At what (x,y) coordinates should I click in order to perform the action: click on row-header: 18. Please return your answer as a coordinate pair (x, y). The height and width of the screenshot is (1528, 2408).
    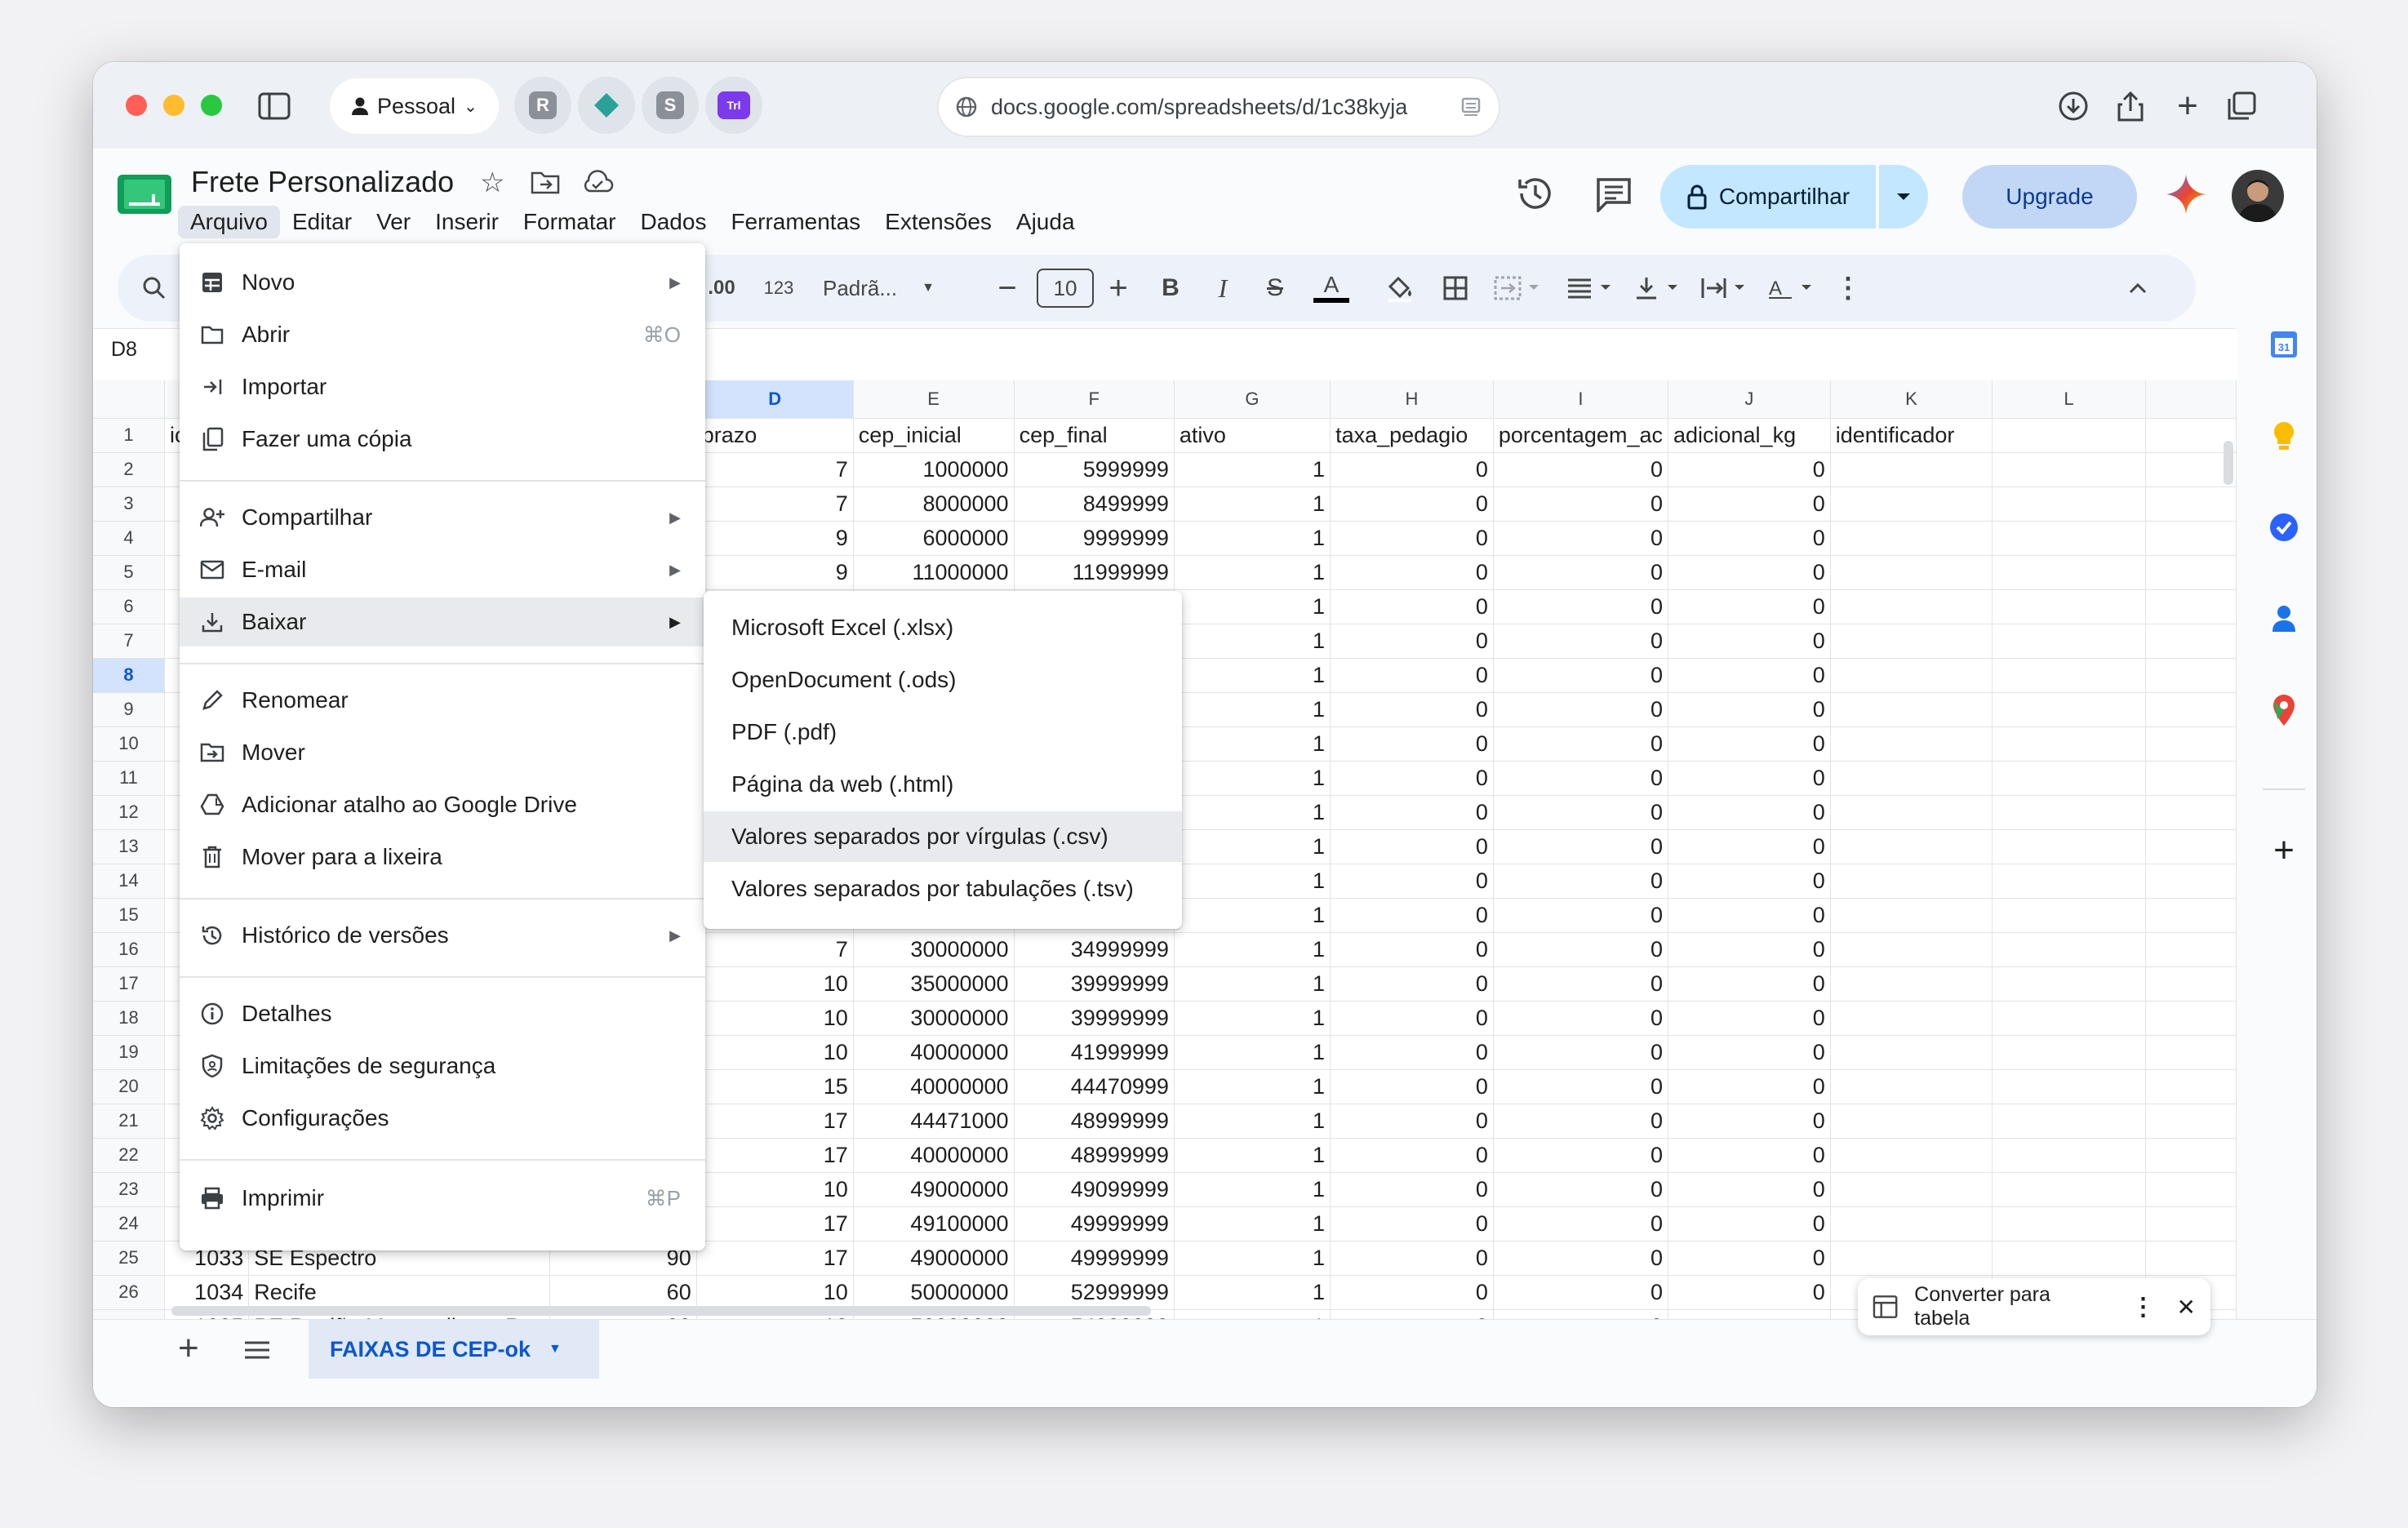
    Looking at the image, I should click on (129, 1018).